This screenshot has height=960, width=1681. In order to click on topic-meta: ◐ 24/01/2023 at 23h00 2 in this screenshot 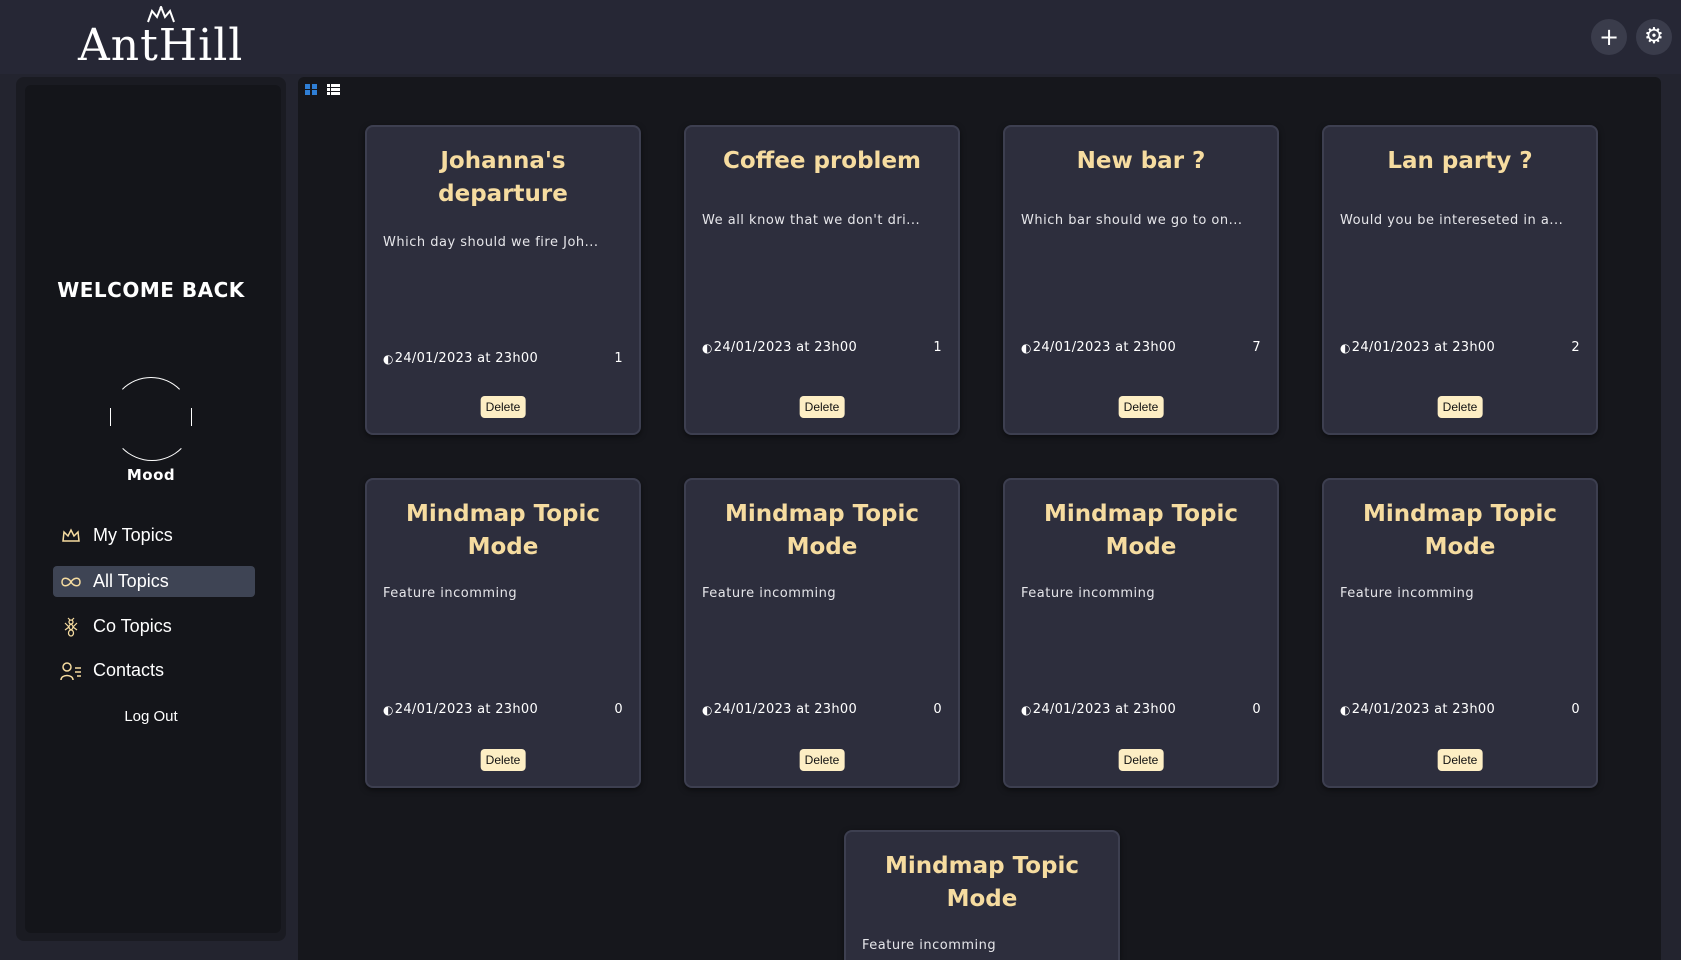, I will do `click(1460, 347)`.